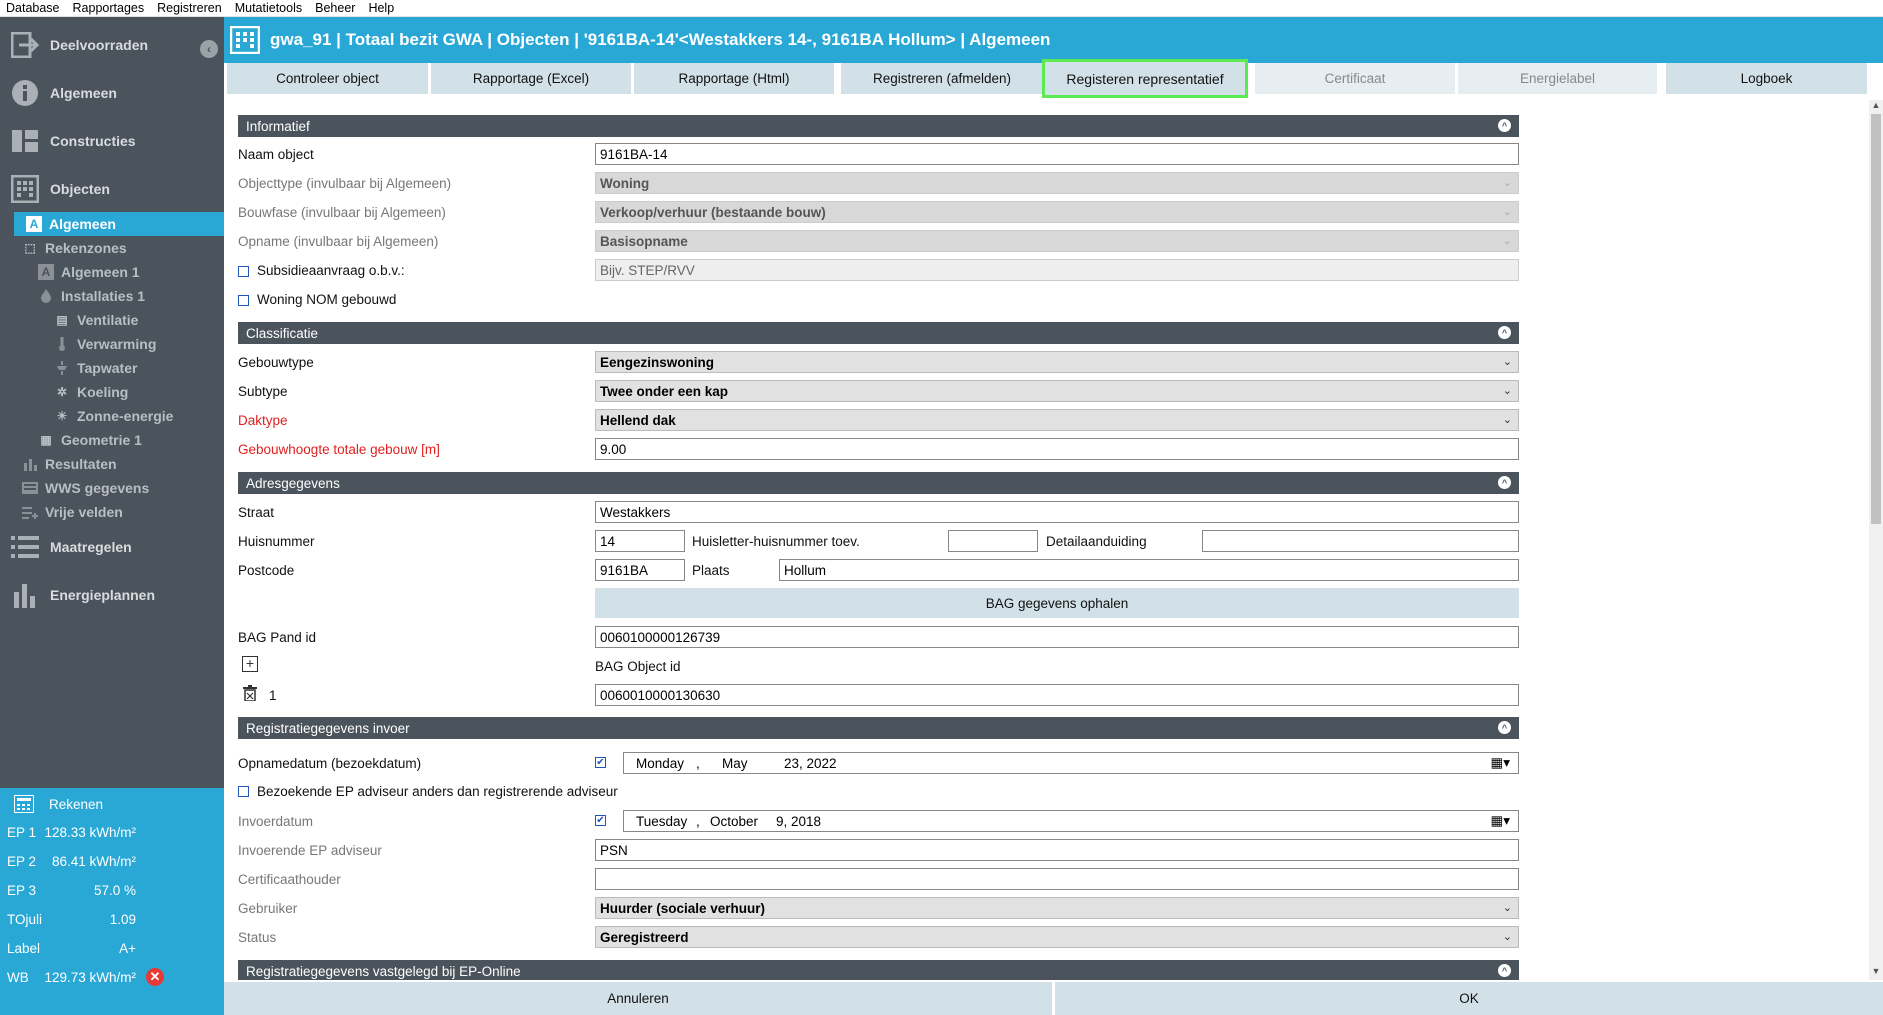 The height and width of the screenshot is (1015, 1883). I want to click on vertical-scrollbar: ▲ ▼, so click(1876, 540).